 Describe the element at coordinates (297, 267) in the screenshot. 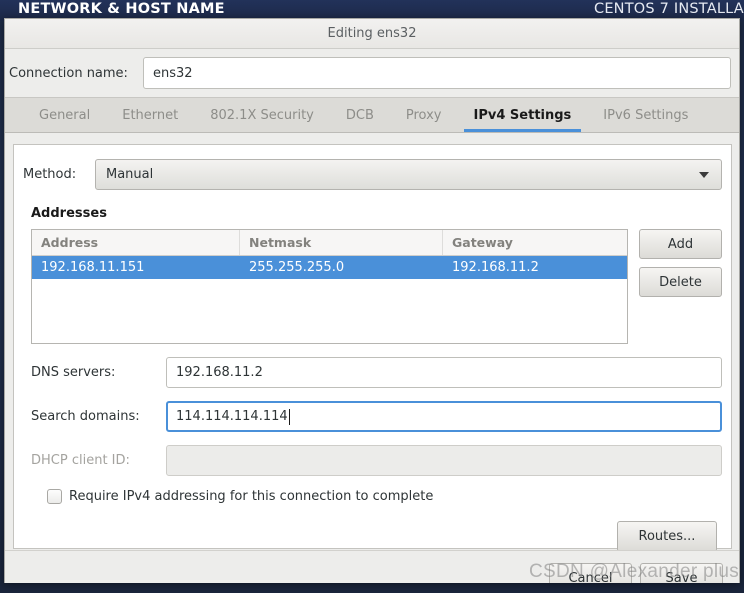

I see `cell-netmask: 255.255.255.0` at that location.